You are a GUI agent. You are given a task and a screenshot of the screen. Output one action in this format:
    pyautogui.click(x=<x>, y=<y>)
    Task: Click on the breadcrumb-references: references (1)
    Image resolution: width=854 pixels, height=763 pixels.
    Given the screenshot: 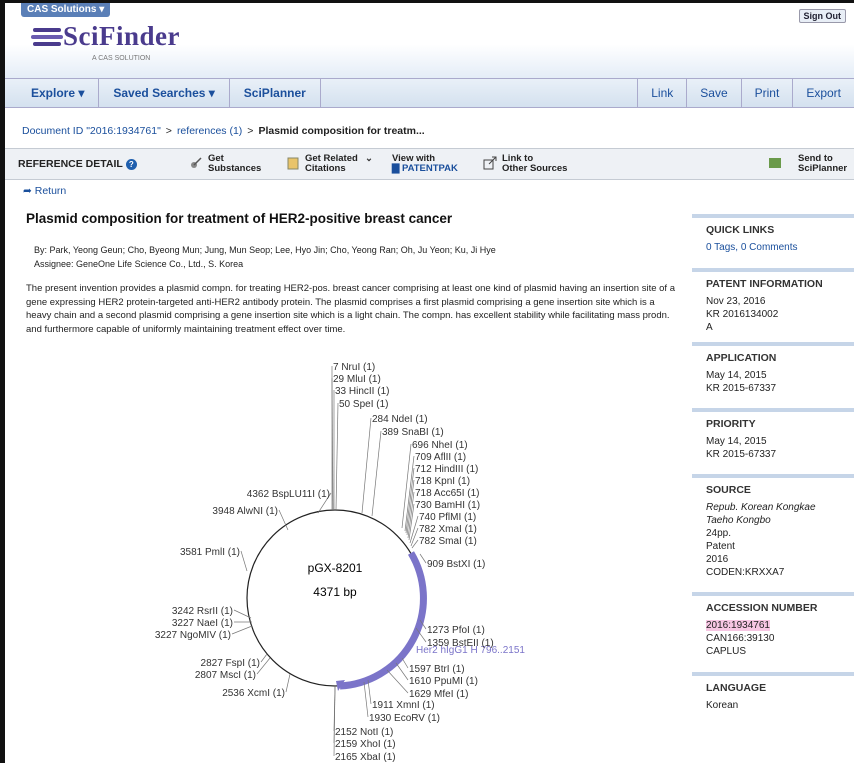 What is the action you would take?
    pyautogui.click(x=209, y=131)
    